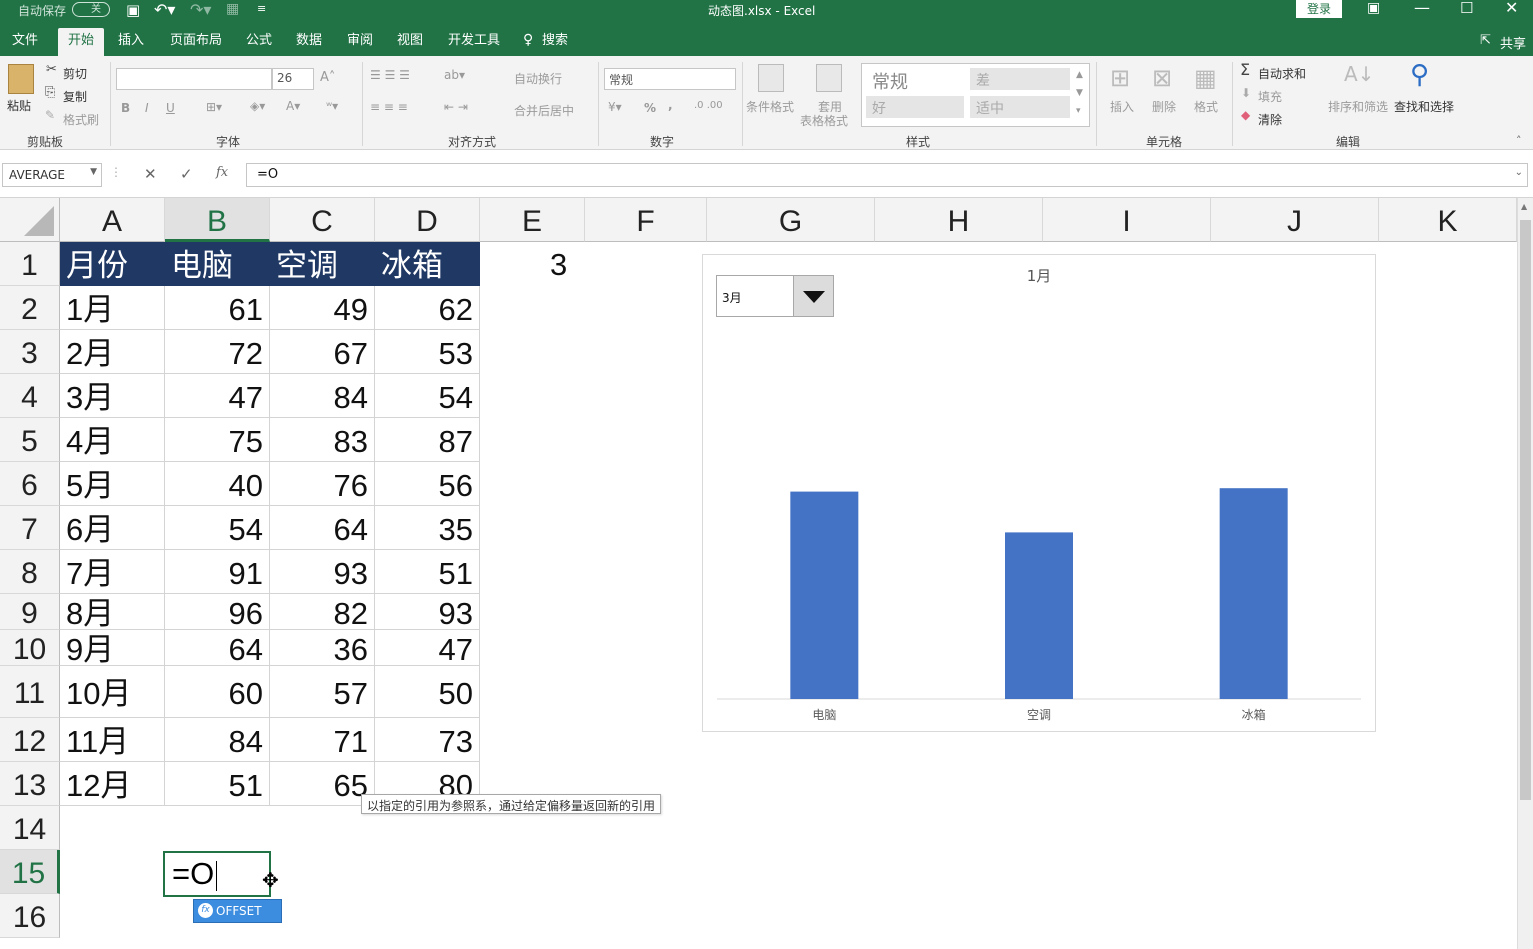  Describe the element at coordinates (360, 42) in the screenshot. I see `tab-review: 审阅` at that location.